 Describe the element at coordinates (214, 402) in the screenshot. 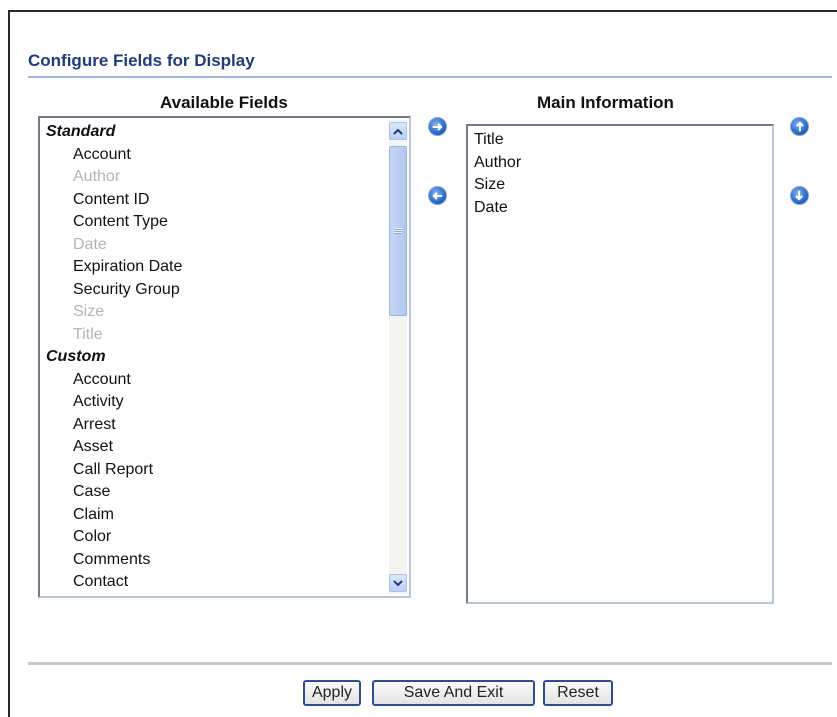

I see `list-item: Activity` at that location.